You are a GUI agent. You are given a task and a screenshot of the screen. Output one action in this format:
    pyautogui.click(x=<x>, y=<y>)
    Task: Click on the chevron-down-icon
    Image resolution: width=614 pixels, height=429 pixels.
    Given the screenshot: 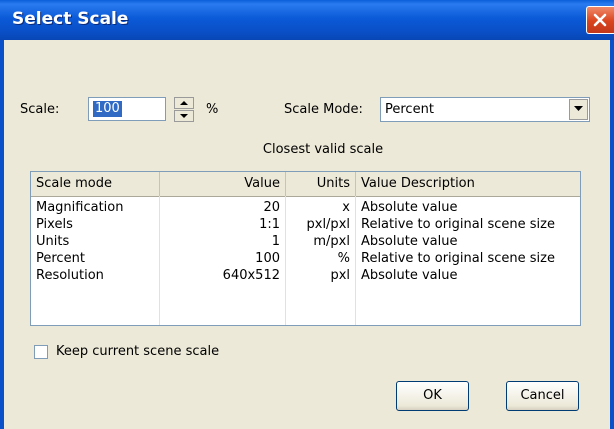 What is the action you would take?
    pyautogui.click(x=578, y=108)
    